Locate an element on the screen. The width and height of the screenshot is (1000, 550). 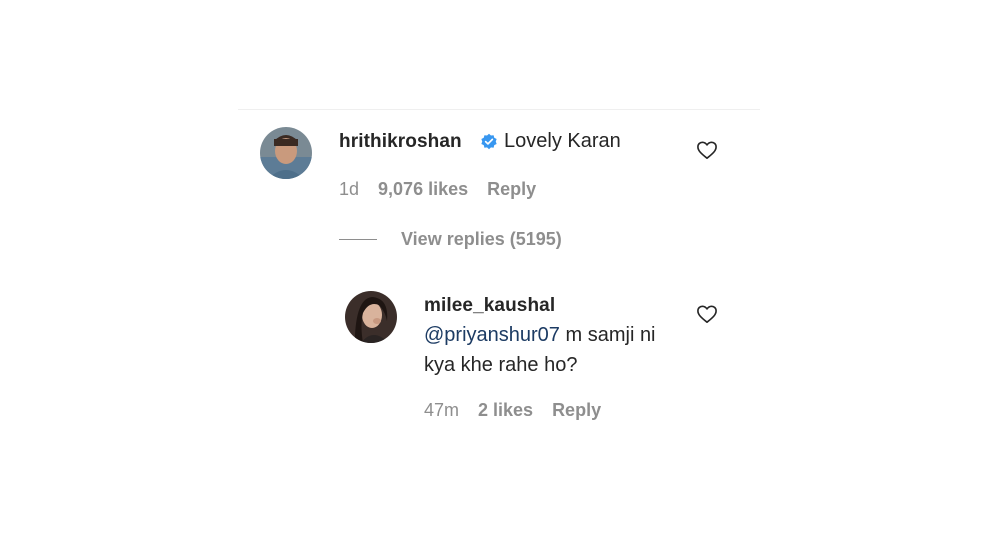
avatar is located at coordinates (286, 153).